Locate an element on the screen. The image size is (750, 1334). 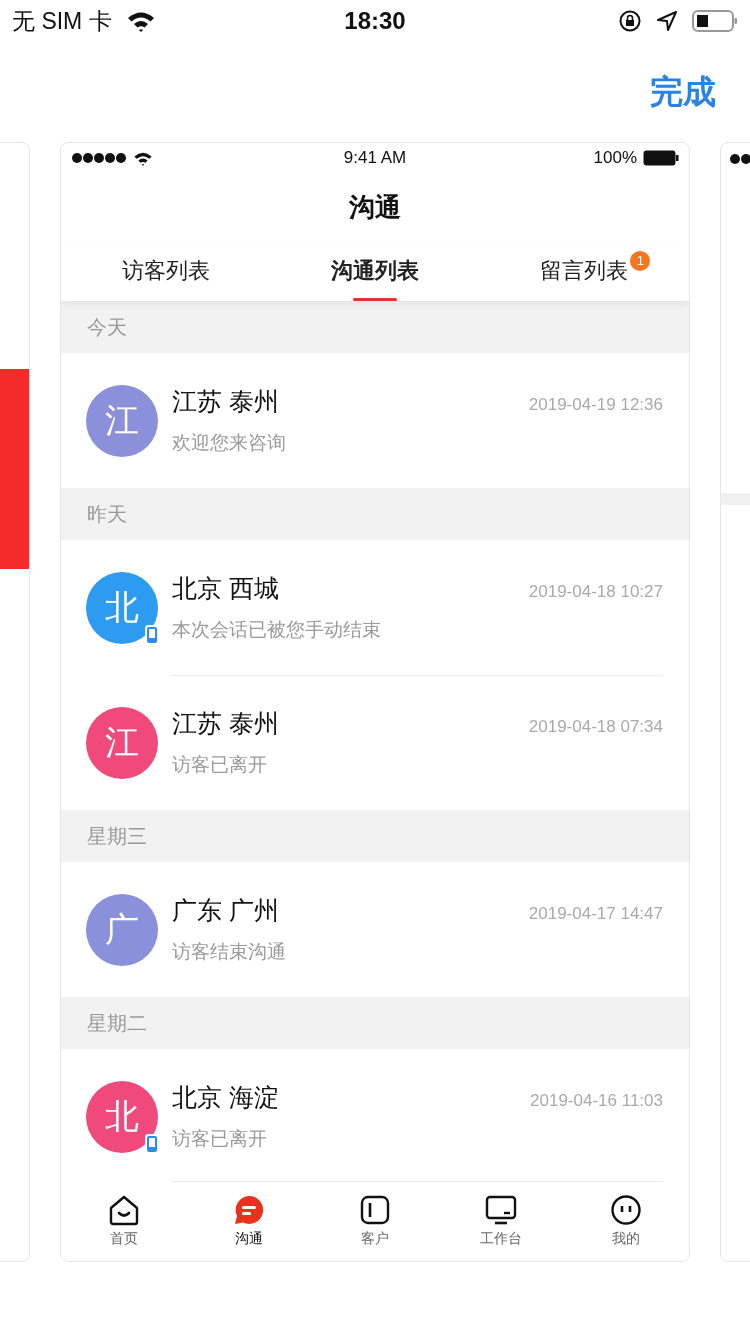
location-icon is located at coordinates (667, 21).